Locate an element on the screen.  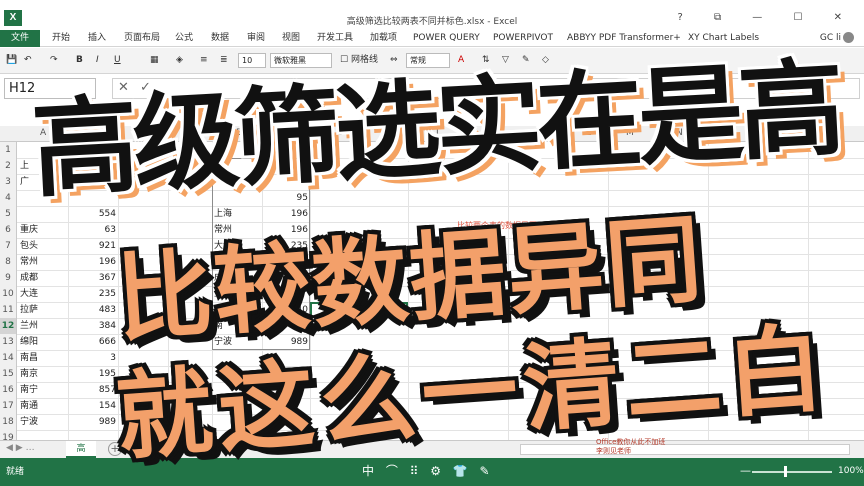
zoom-level: 100% is located at coordinates (851, 471).